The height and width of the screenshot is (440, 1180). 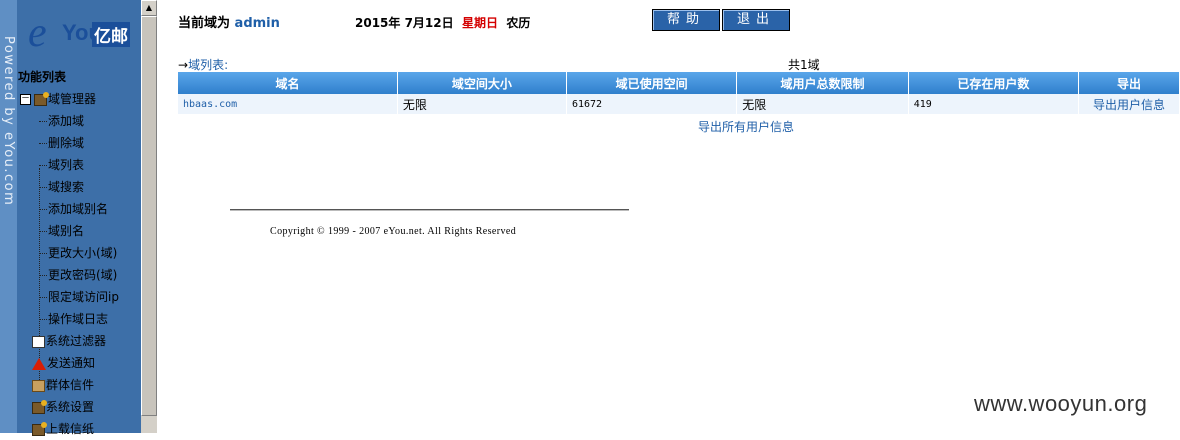 I want to click on warning-icon, so click(x=39, y=363).